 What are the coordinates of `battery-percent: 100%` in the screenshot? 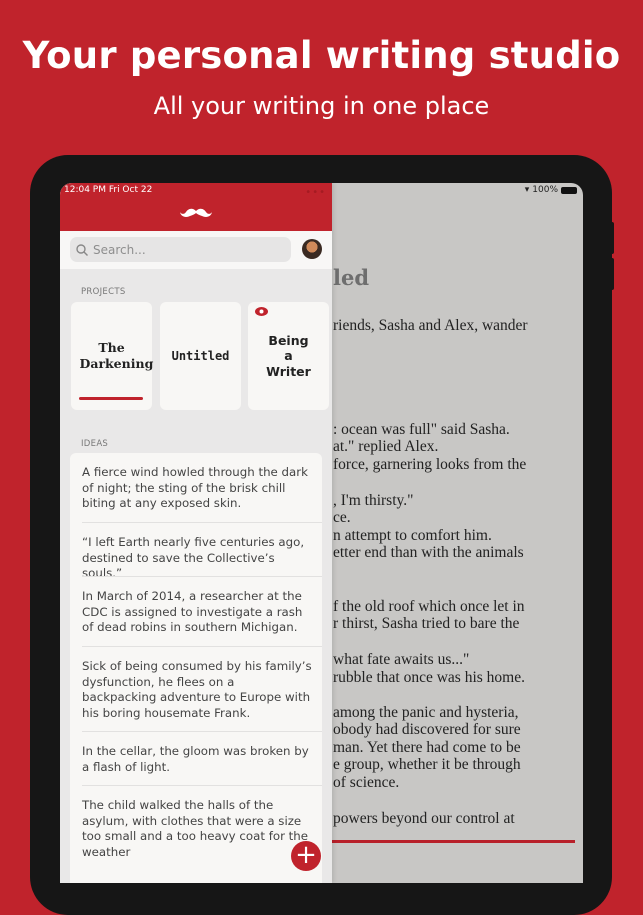 It's located at (545, 190).